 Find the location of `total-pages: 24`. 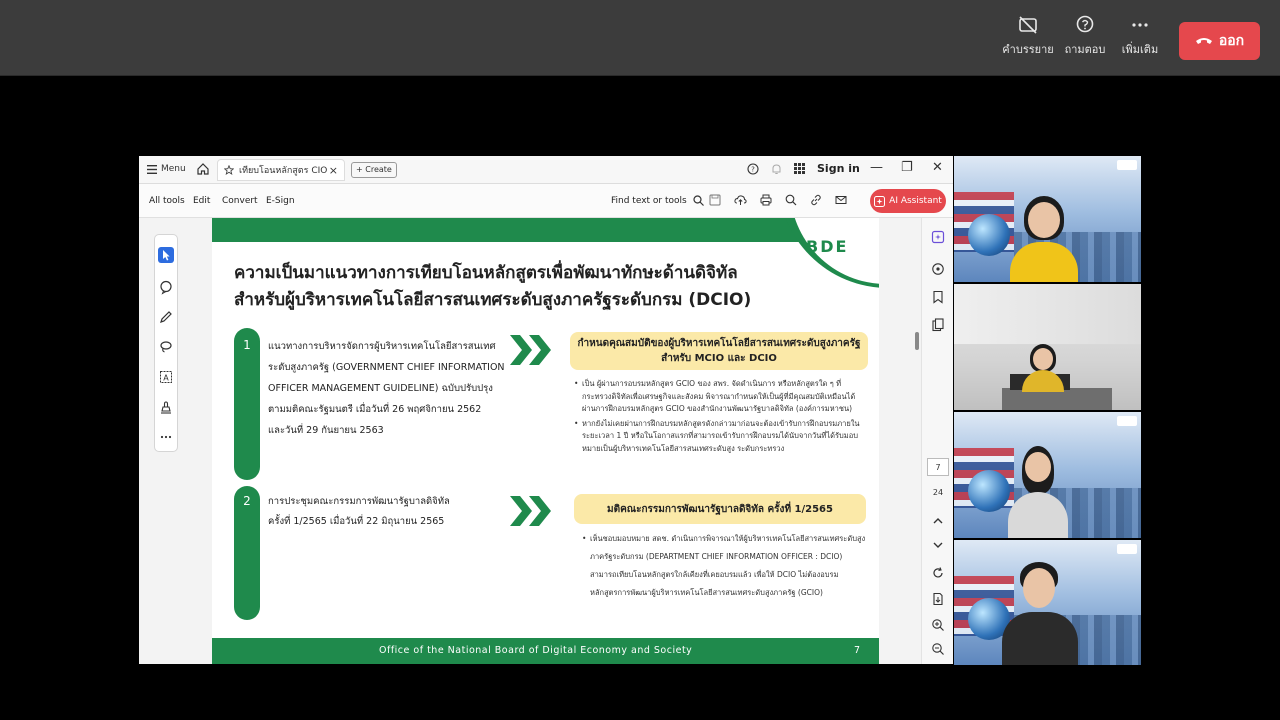

total-pages: 24 is located at coordinates (938, 492).